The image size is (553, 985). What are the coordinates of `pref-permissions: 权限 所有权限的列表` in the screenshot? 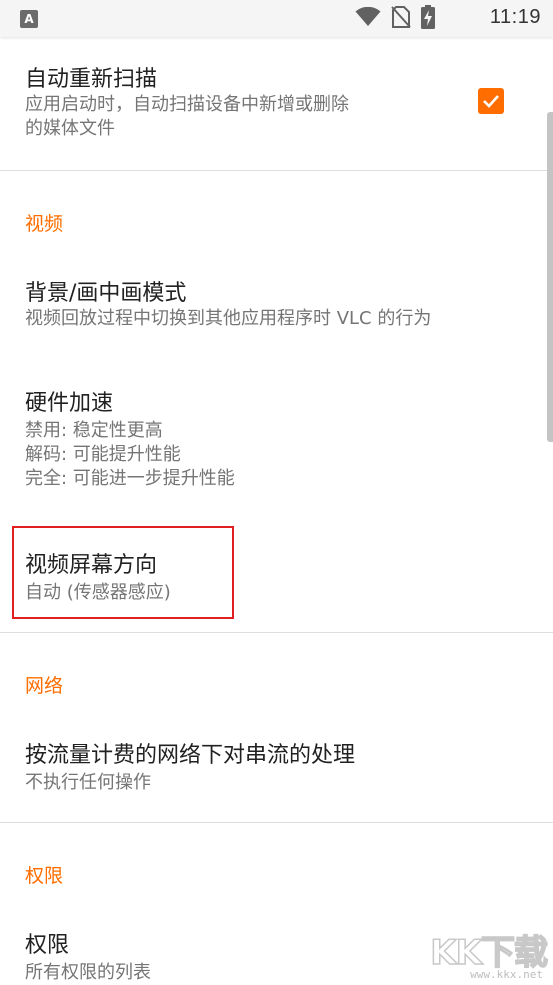 It's located at (276, 945).